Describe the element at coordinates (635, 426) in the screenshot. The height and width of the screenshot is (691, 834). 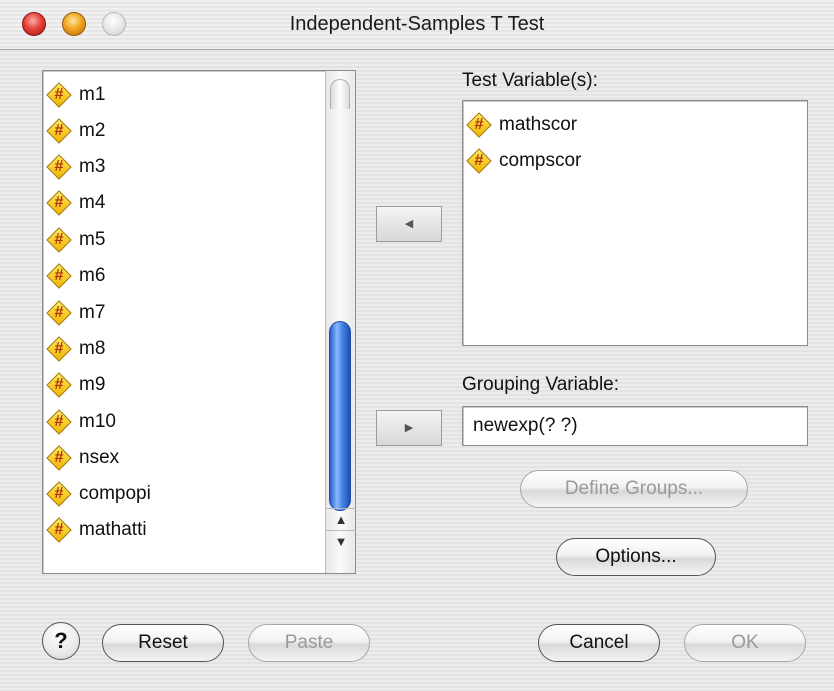
I see `grouping-variable-field: newexp(? ?)` at that location.